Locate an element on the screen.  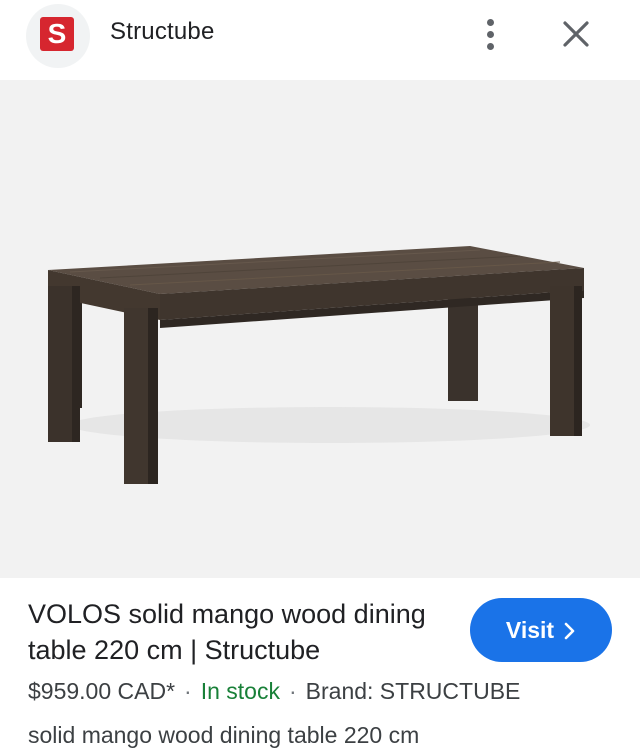
site-logo: S is located at coordinates (57, 34).